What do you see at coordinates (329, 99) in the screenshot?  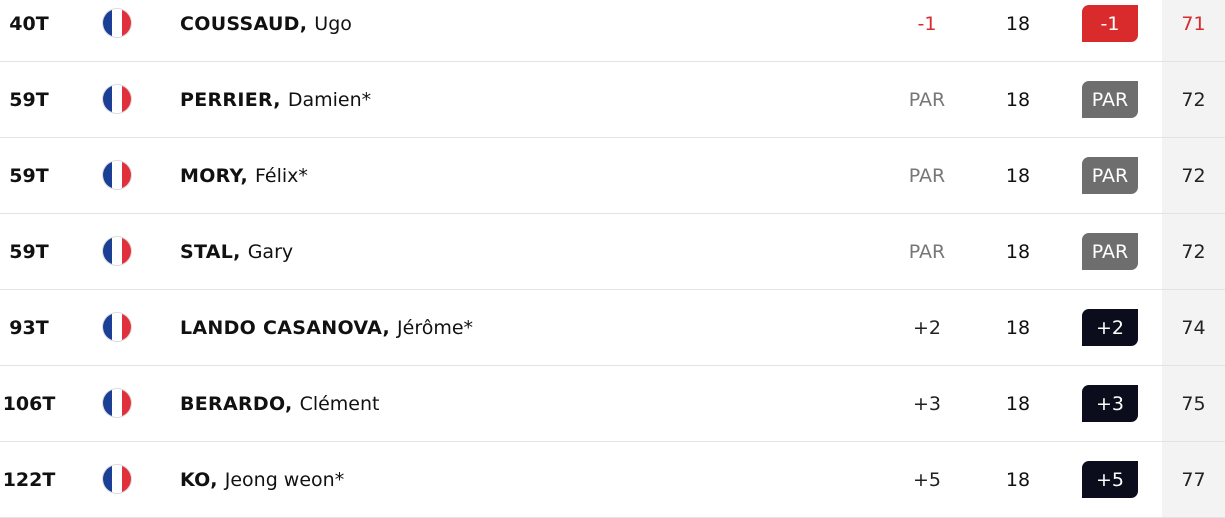 I see `player-first-name: Damien*` at bounding box center [329, 99].